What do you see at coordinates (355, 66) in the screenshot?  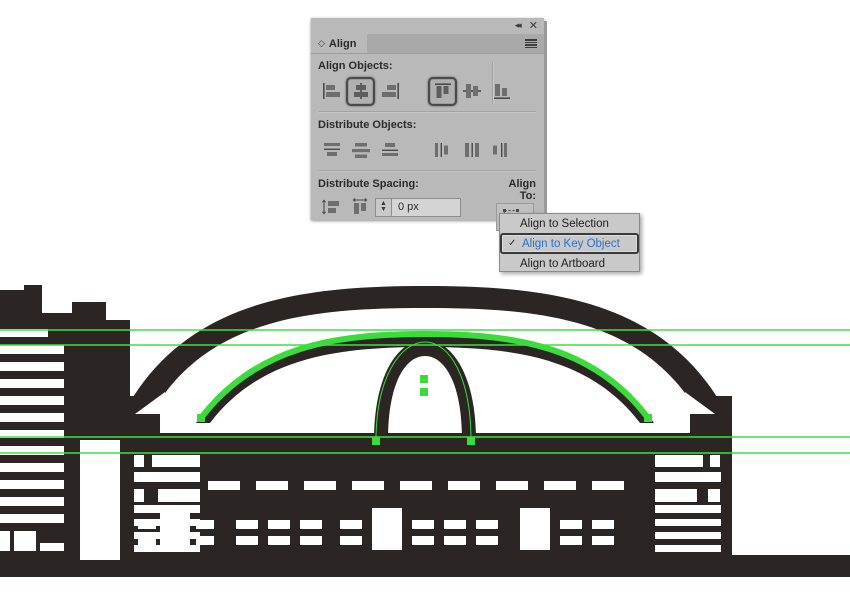 I see `align-objects-label: Align Objects:` at bounding box center [355, 66].